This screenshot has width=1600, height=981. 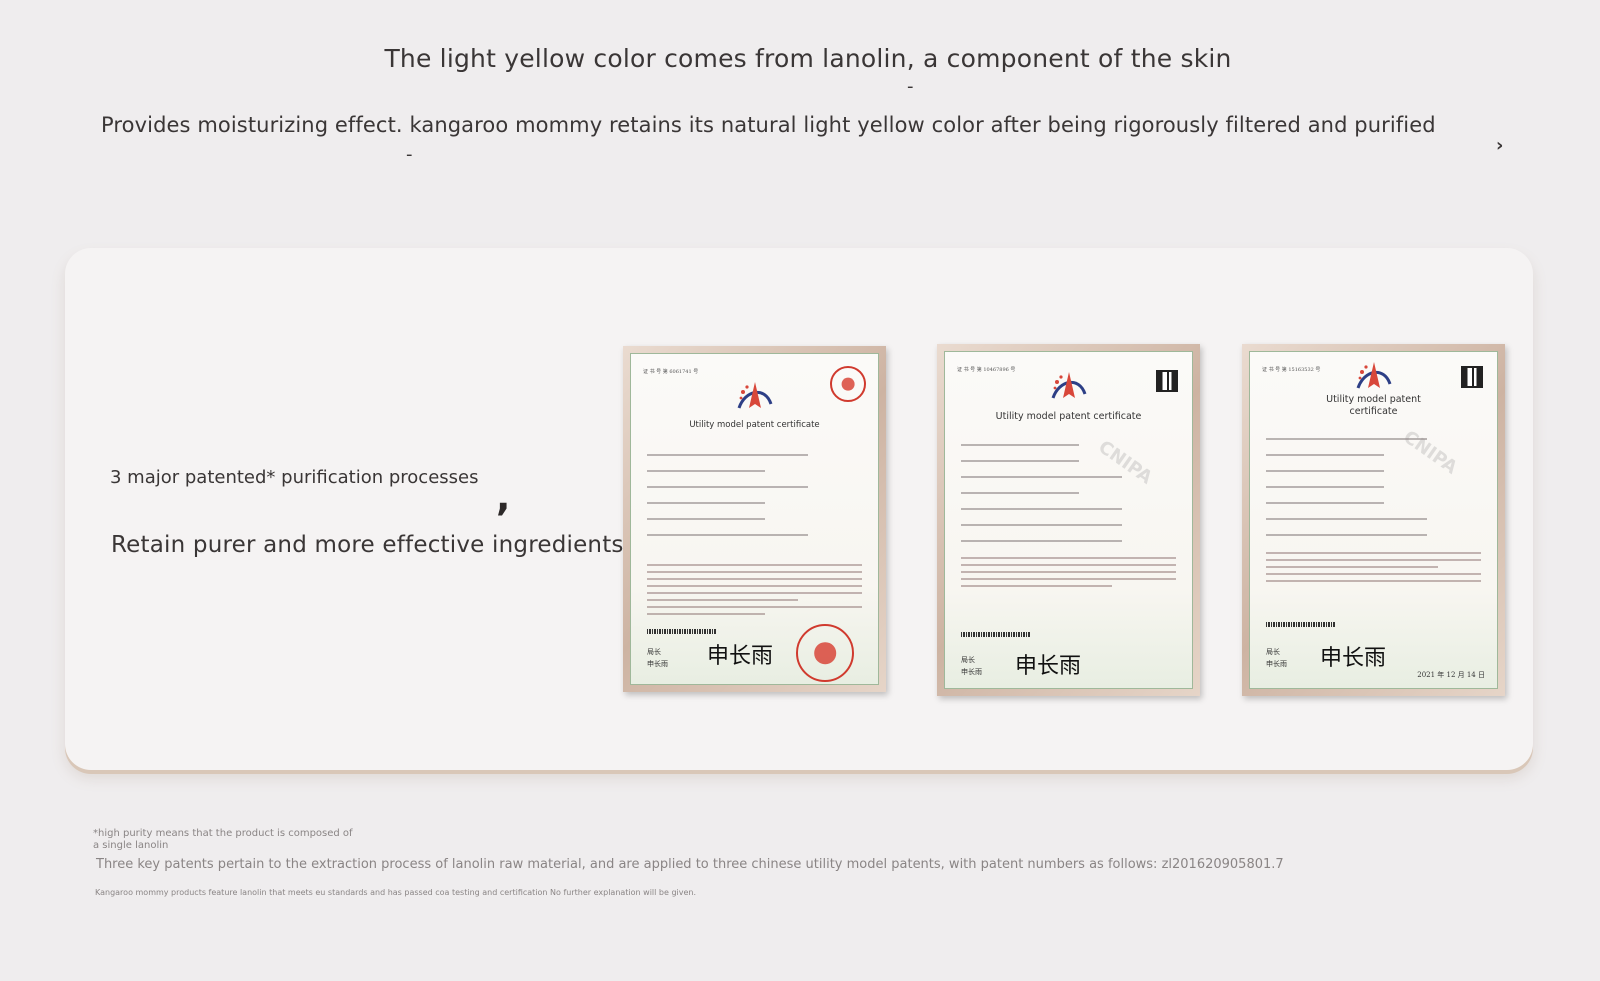 What do you see at coordinates (1500, 145) in the screenshot?
I see `decorative-mark: ›` at bounding box center [1500, 145].